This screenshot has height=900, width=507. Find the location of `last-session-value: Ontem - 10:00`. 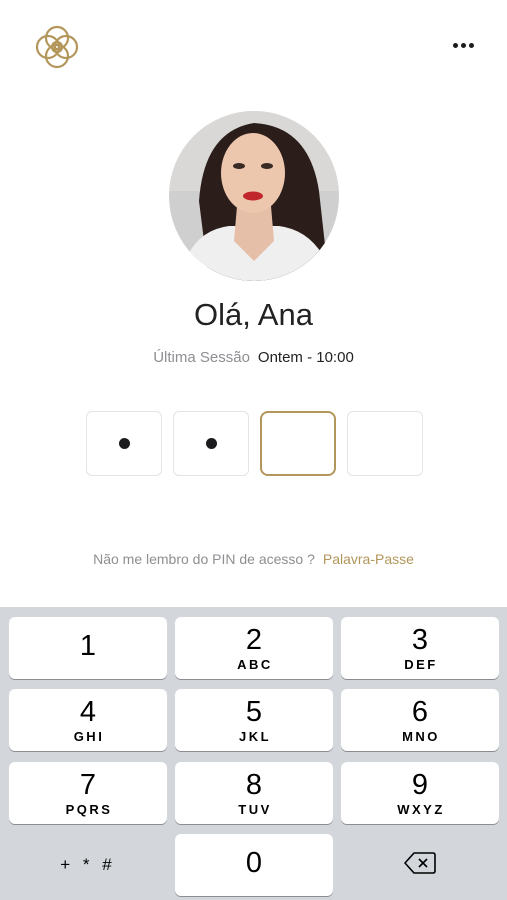

last-session-value: Ontem - 10:00 is located at coordinates (305, 357).